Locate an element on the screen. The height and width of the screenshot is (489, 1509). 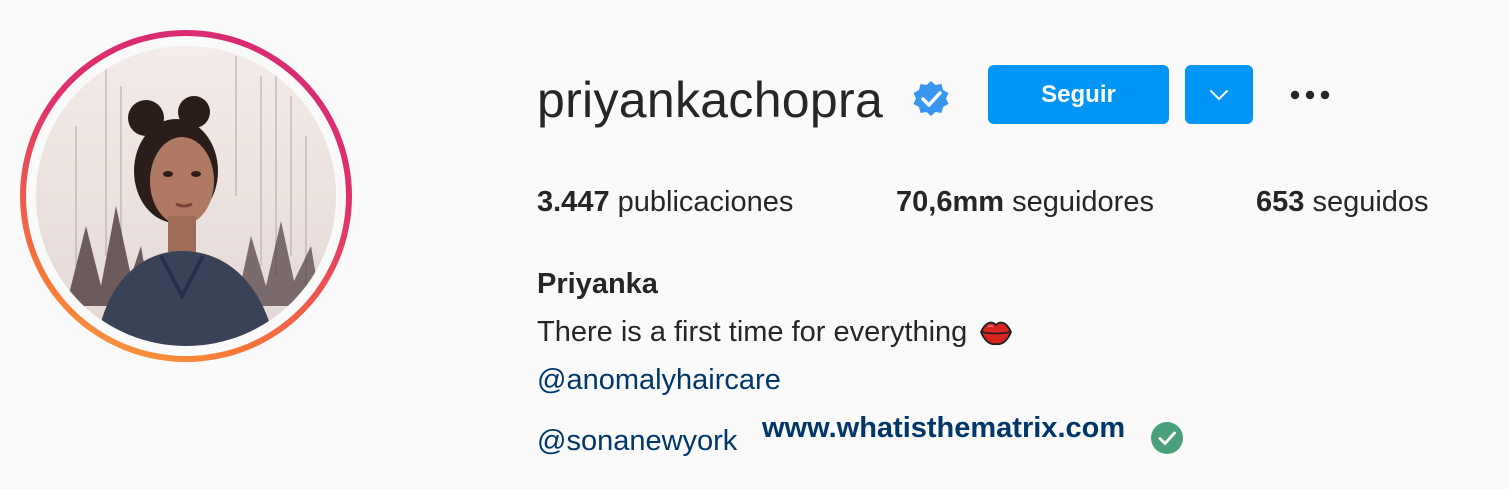
following-count-value: 653 is located at coordinates (1280, 202).